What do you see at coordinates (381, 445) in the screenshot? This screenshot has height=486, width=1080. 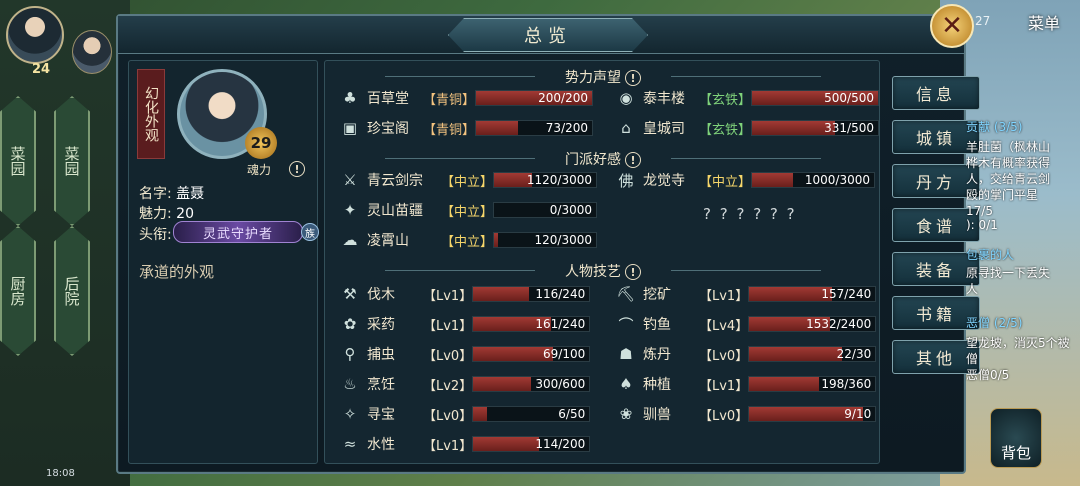 I see `skill-5-name: 水性` at bounding box center [381, 445].